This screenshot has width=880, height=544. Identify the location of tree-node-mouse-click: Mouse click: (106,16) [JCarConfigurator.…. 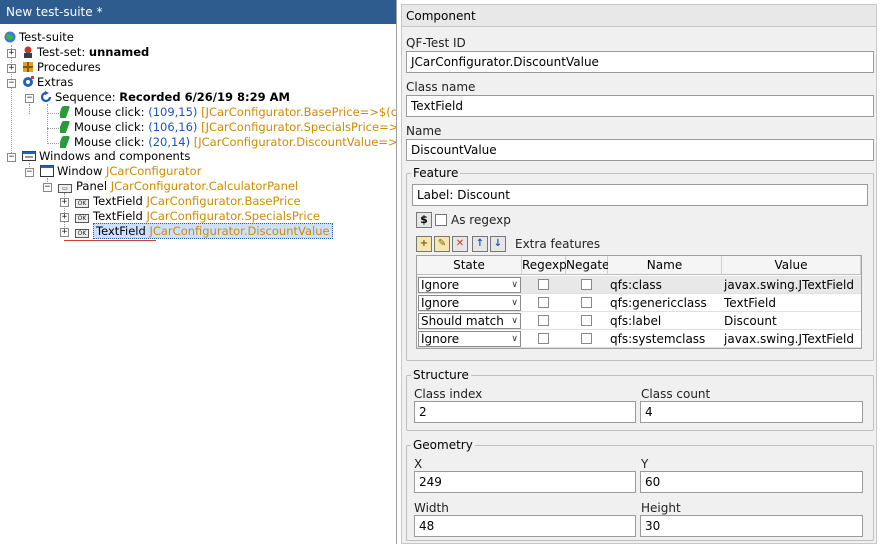
(228, 127).